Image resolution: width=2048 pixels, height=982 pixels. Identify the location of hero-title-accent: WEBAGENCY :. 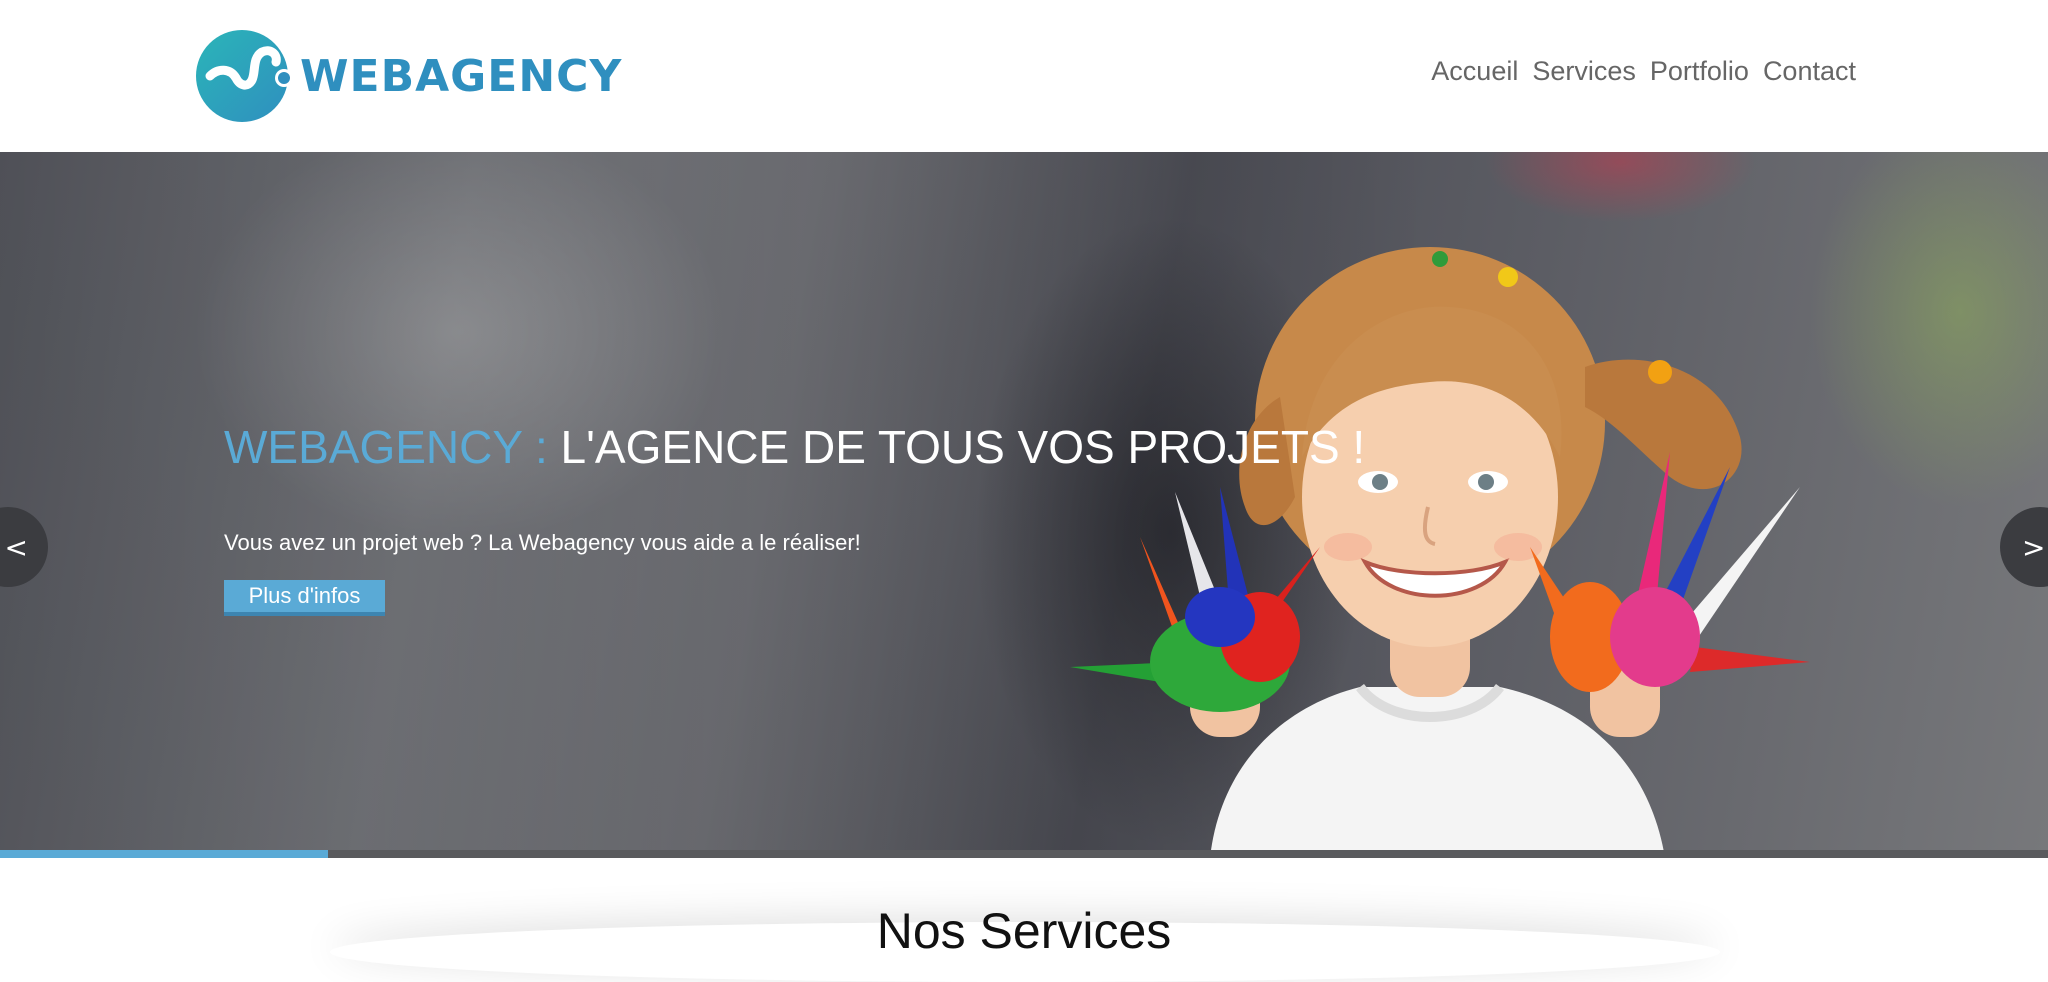
(386, 447).